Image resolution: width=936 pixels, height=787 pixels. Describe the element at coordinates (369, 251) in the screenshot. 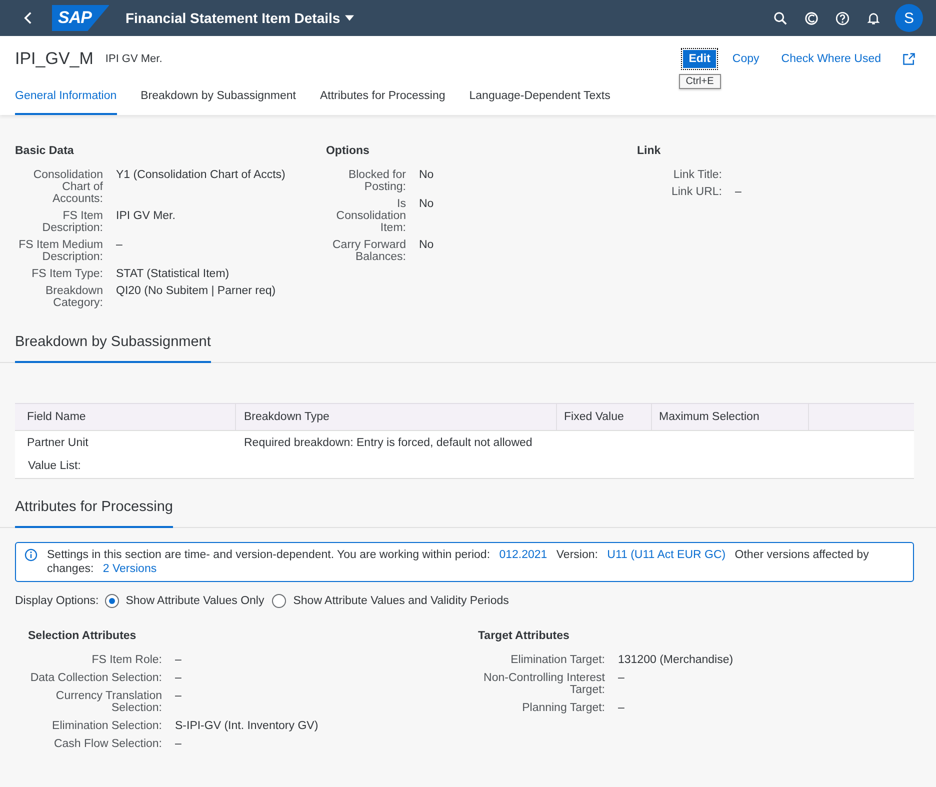

I see `field-label: Carry Forward Balances:` at that location.